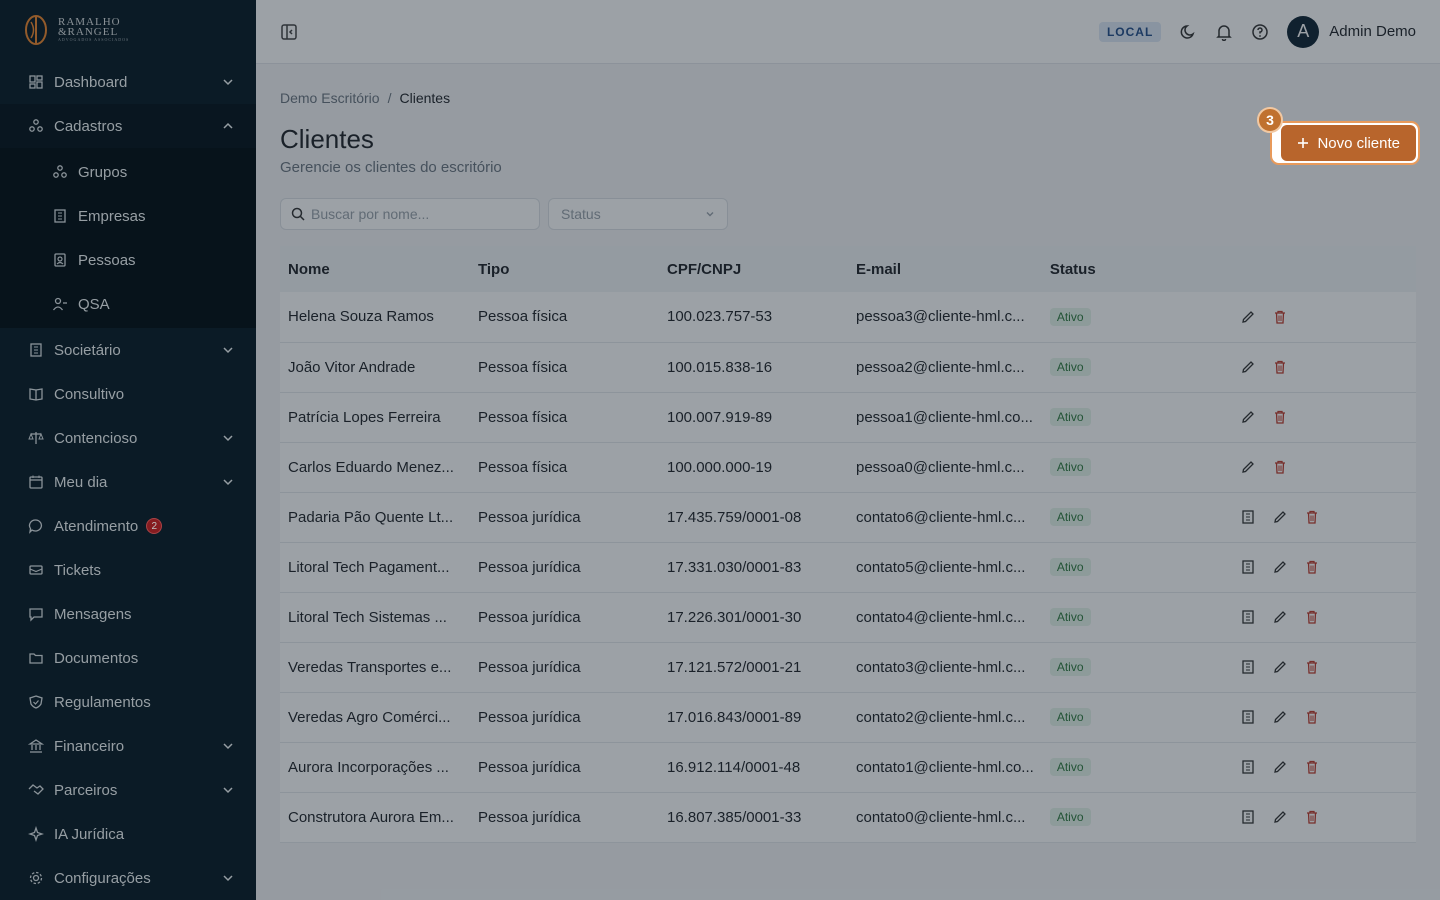  Describe the element at coordinates (128, 746) in the screenshot. I see `sidebar-item-financeiro: Financeiro` at that location.